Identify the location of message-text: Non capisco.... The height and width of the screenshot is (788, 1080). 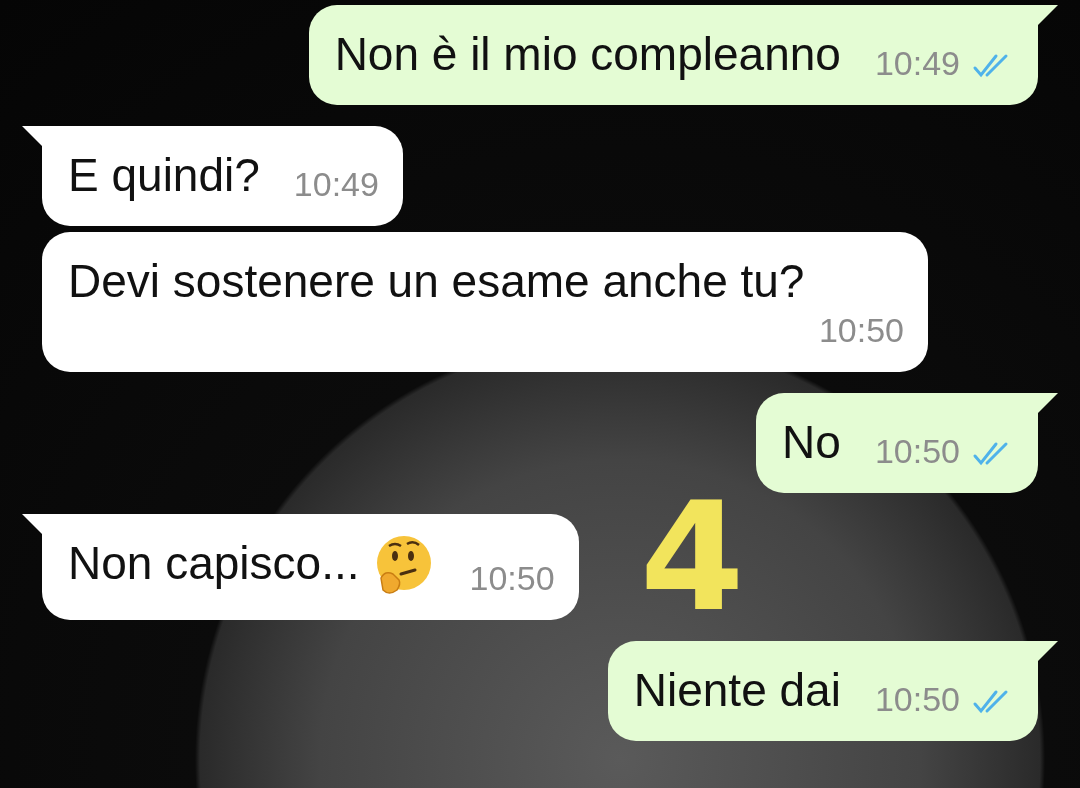
(214, 563).